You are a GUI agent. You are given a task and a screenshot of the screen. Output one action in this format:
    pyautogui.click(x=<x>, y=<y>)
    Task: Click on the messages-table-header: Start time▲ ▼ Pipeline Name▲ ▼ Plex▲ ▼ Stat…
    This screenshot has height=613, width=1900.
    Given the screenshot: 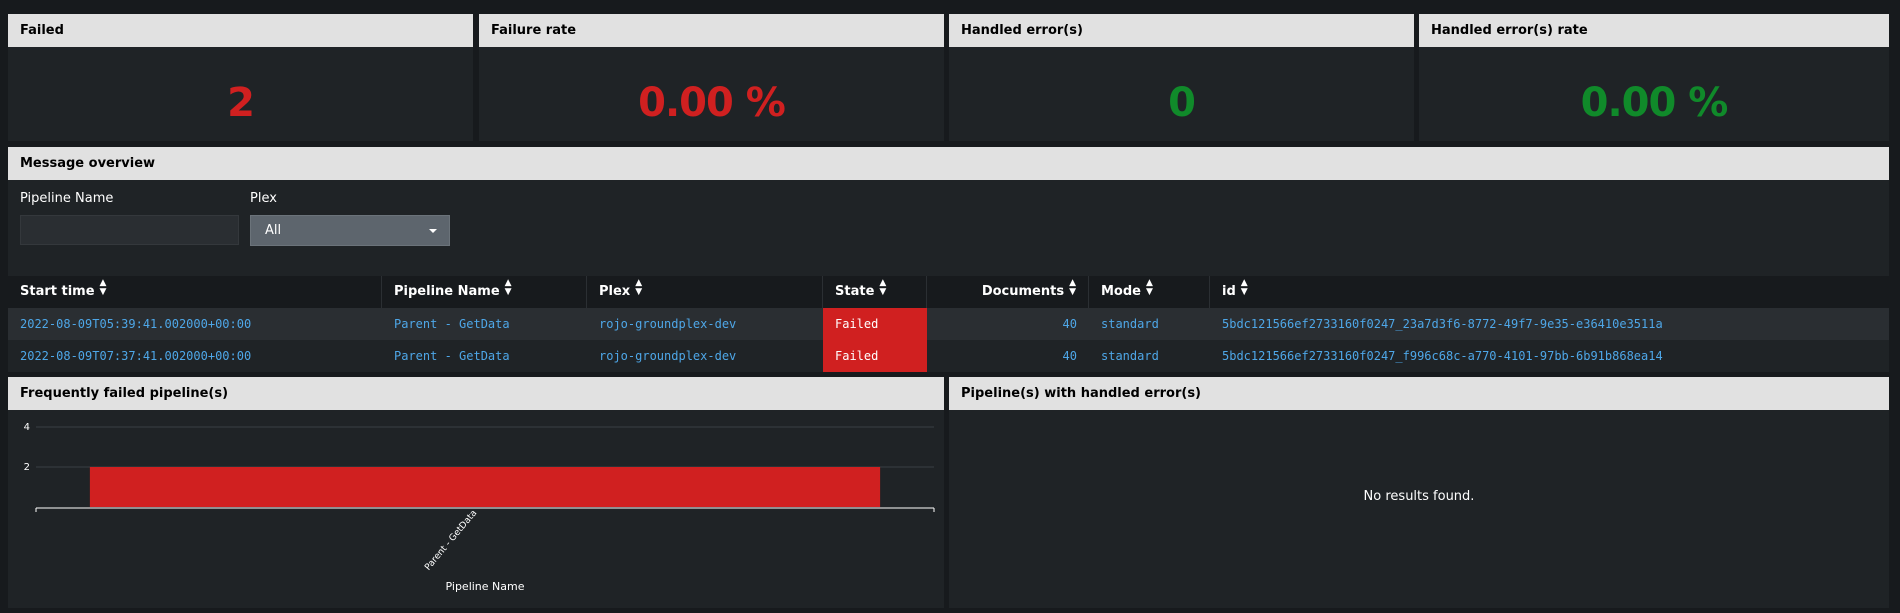 What is the action you would take?
    pyautogui.click(x=948, y=292)
    